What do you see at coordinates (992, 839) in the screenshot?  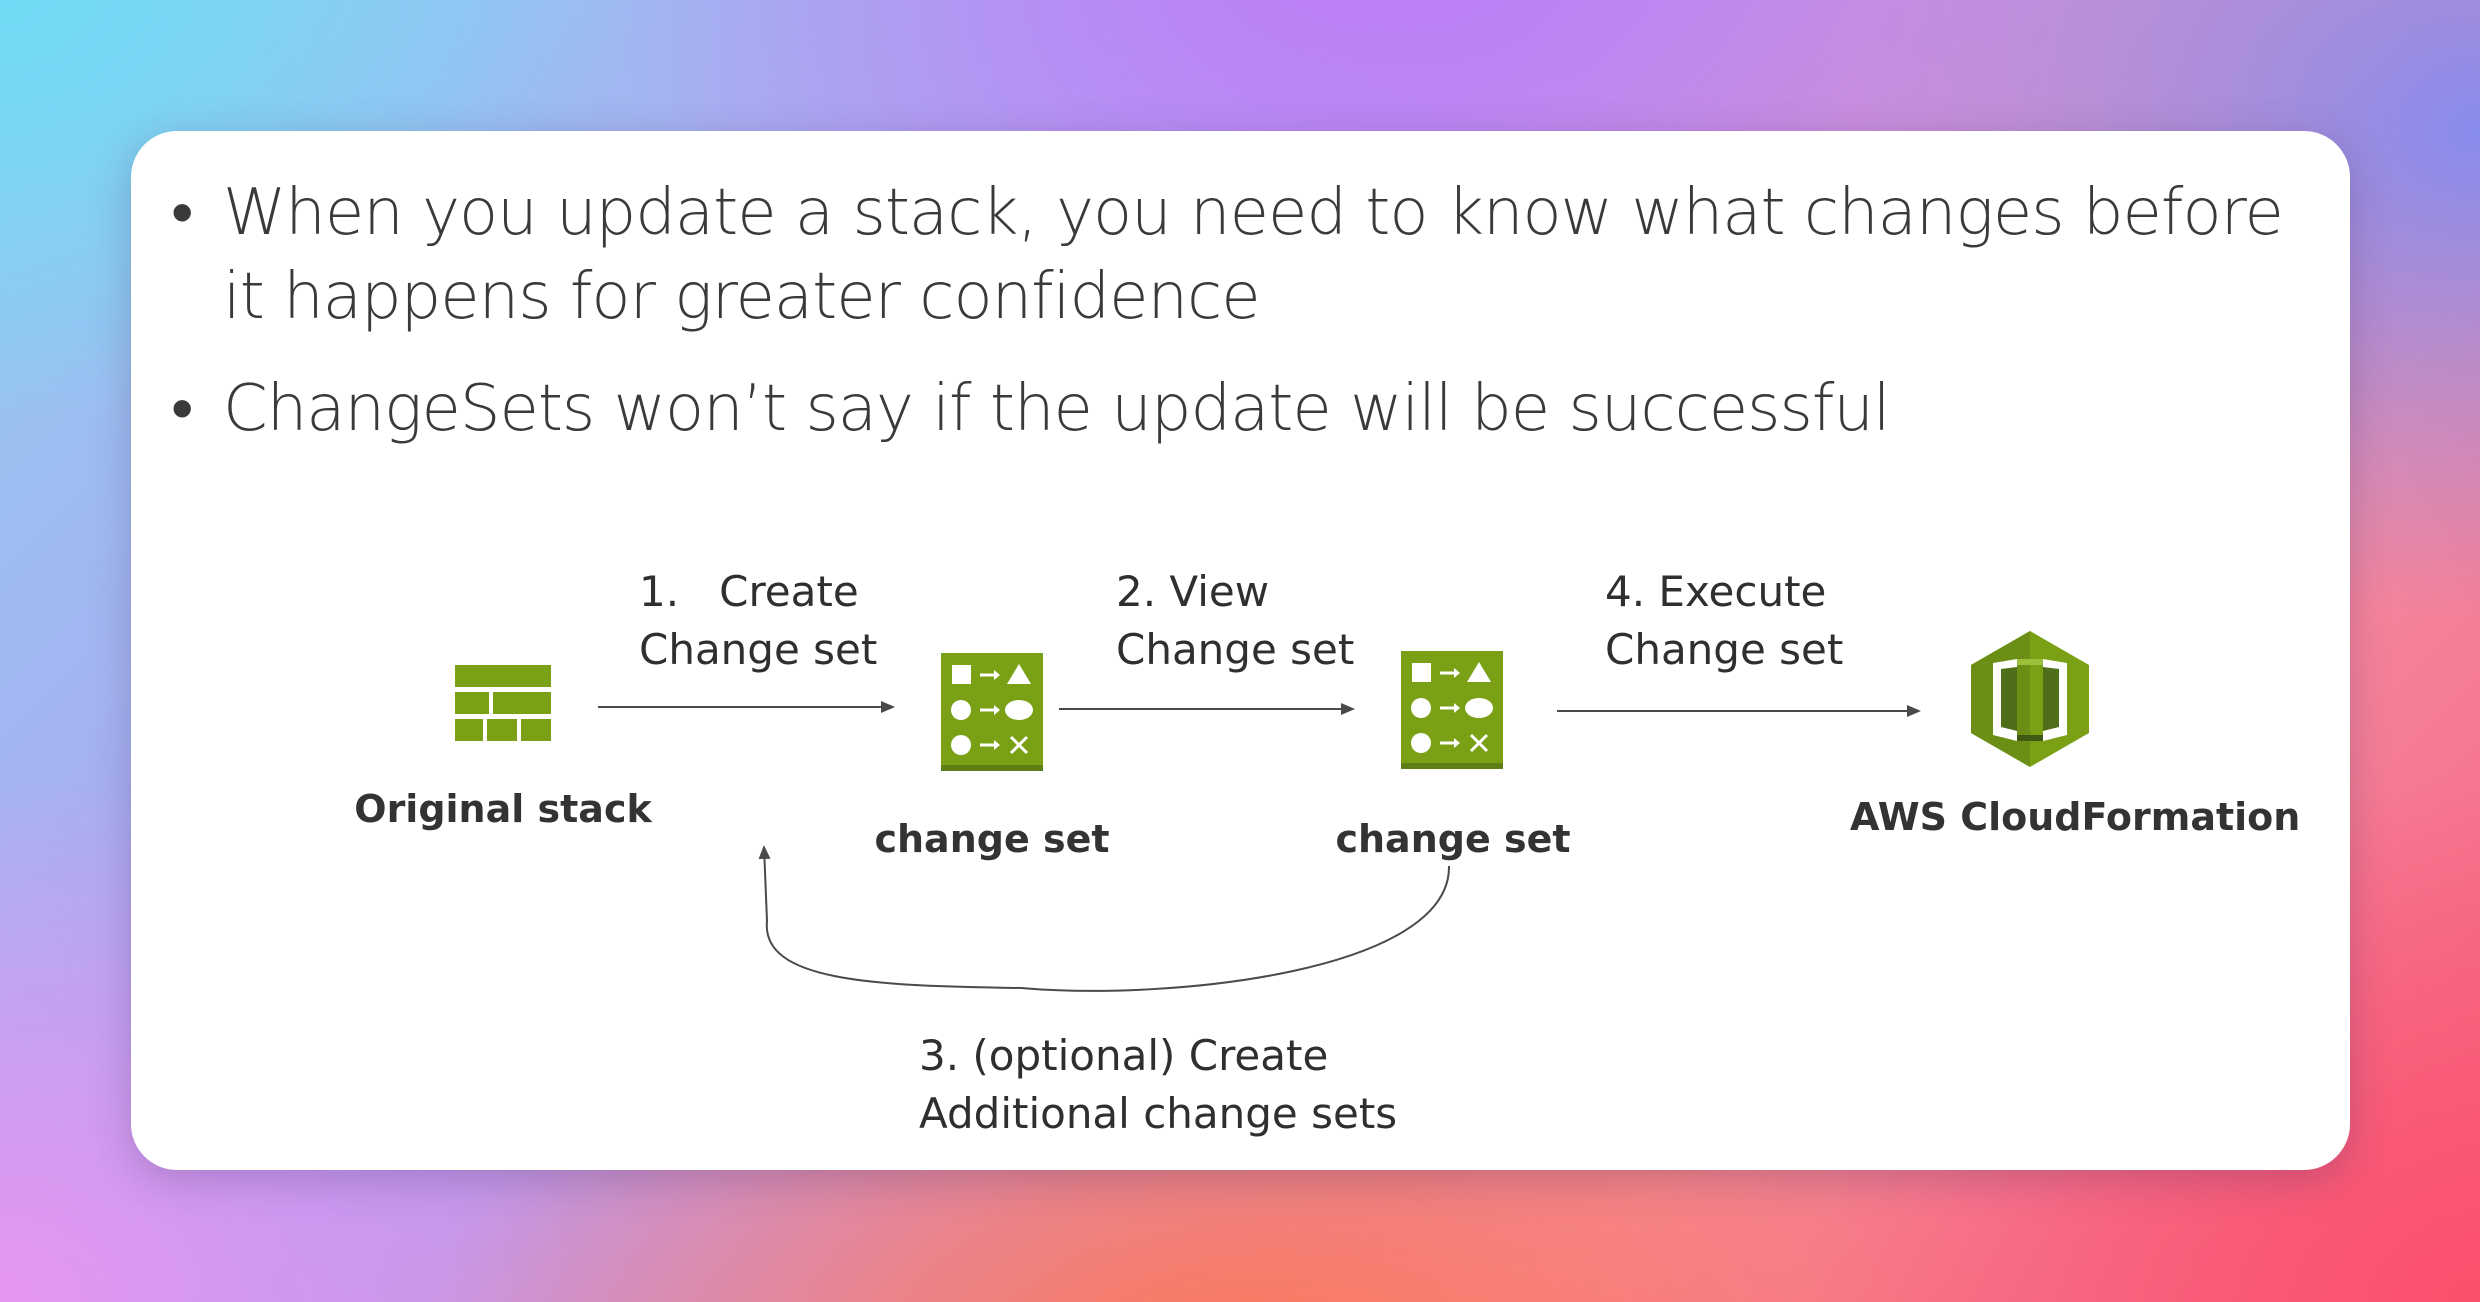 I see `node-change-set-1-caption: change set` at bounding box center [992, 839].